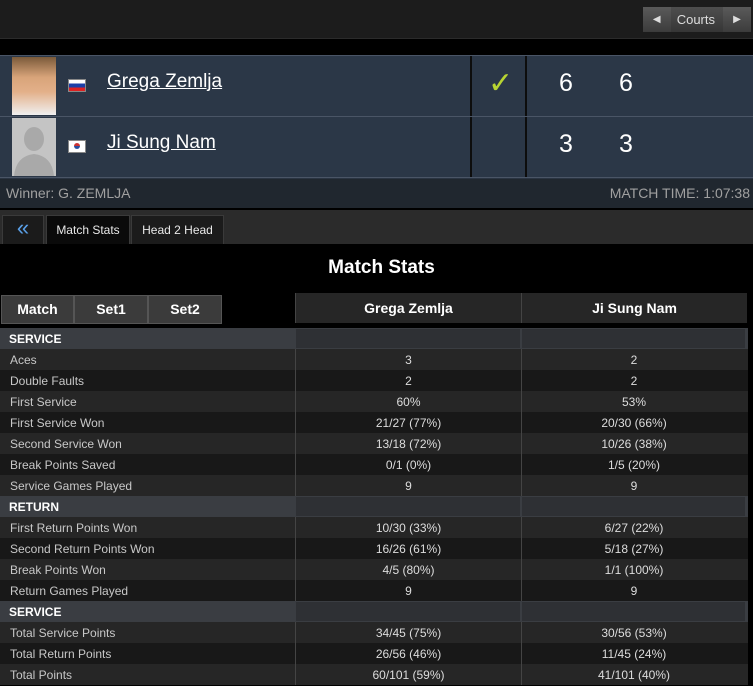  I want to click on stat-value-player1: 26/56 (46%), so click(408, 654).